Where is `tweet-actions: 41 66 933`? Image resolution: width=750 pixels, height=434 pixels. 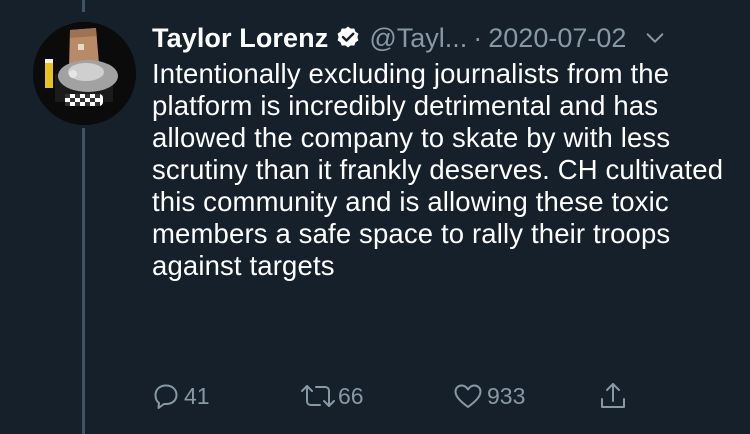
tweet-actions: 41 66 933 is located at coordinates (402, 396).